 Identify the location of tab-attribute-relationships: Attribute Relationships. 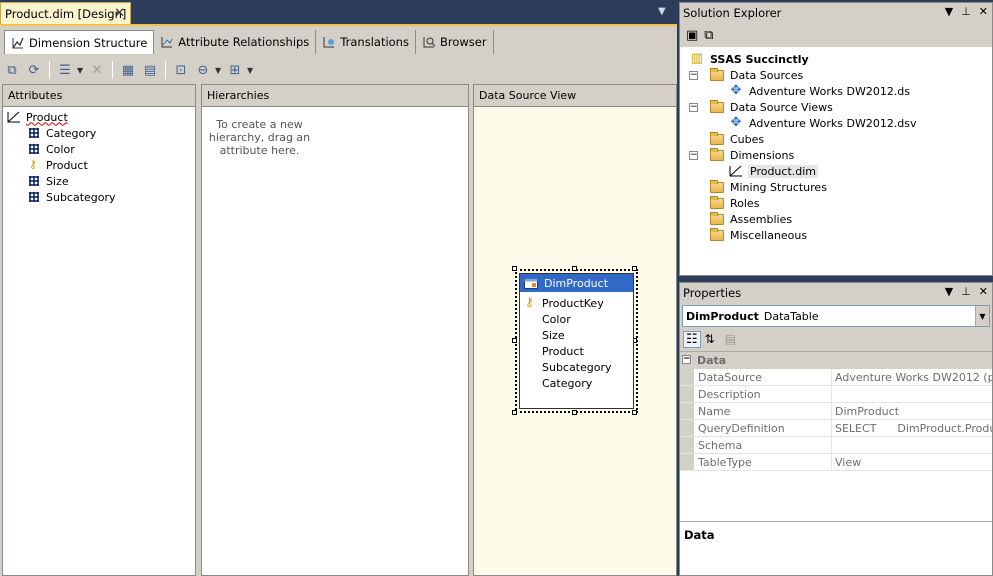
(235, 42).